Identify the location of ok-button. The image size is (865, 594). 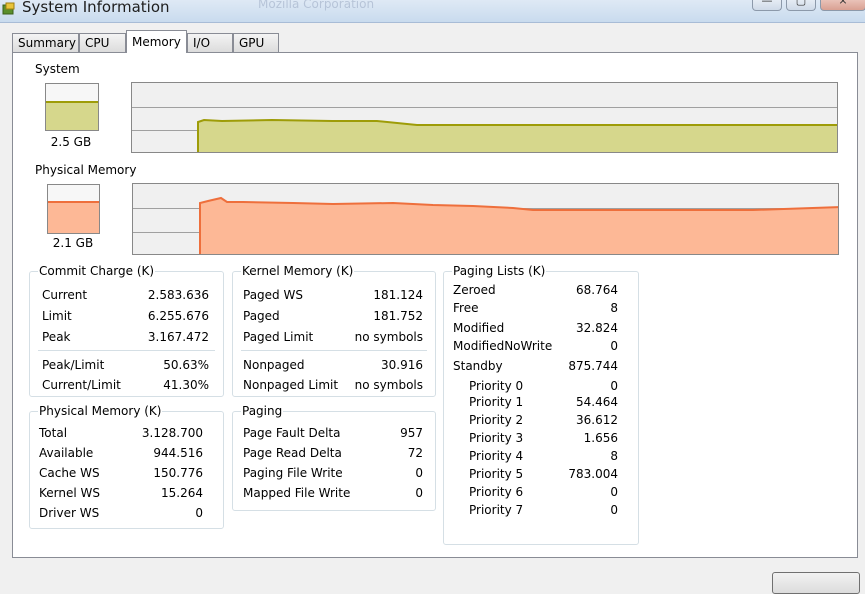
(816, 583).